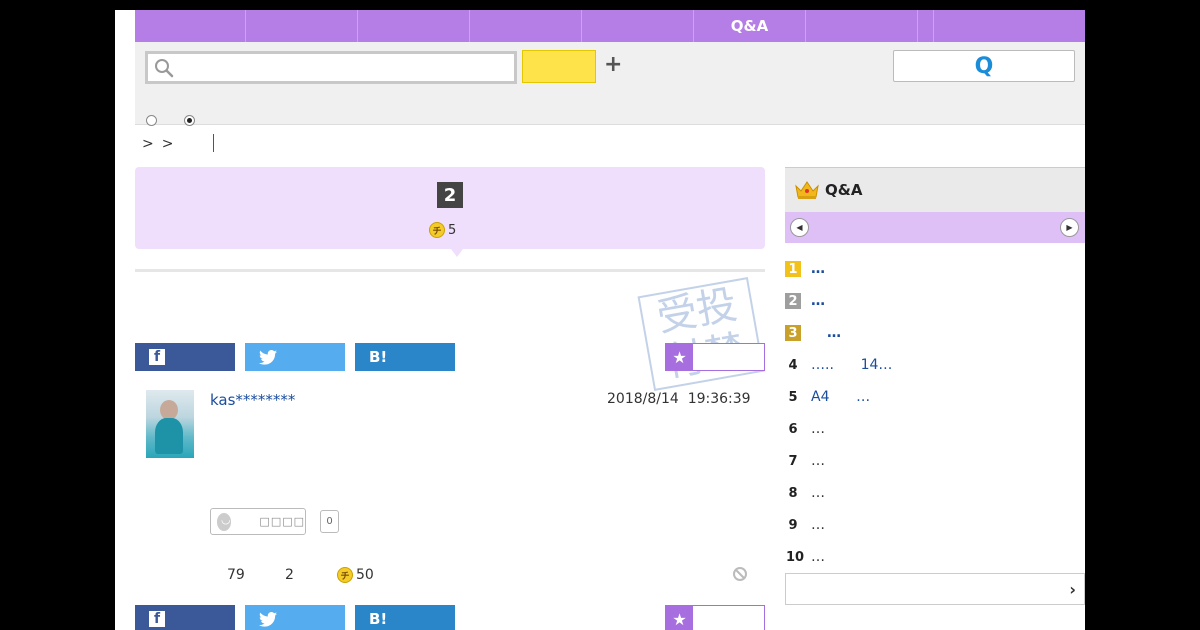 This screenshot has width=1200, height=630. Describe the element at coordinates (559, 66) in the screenshot. I see `search-button` at that location.